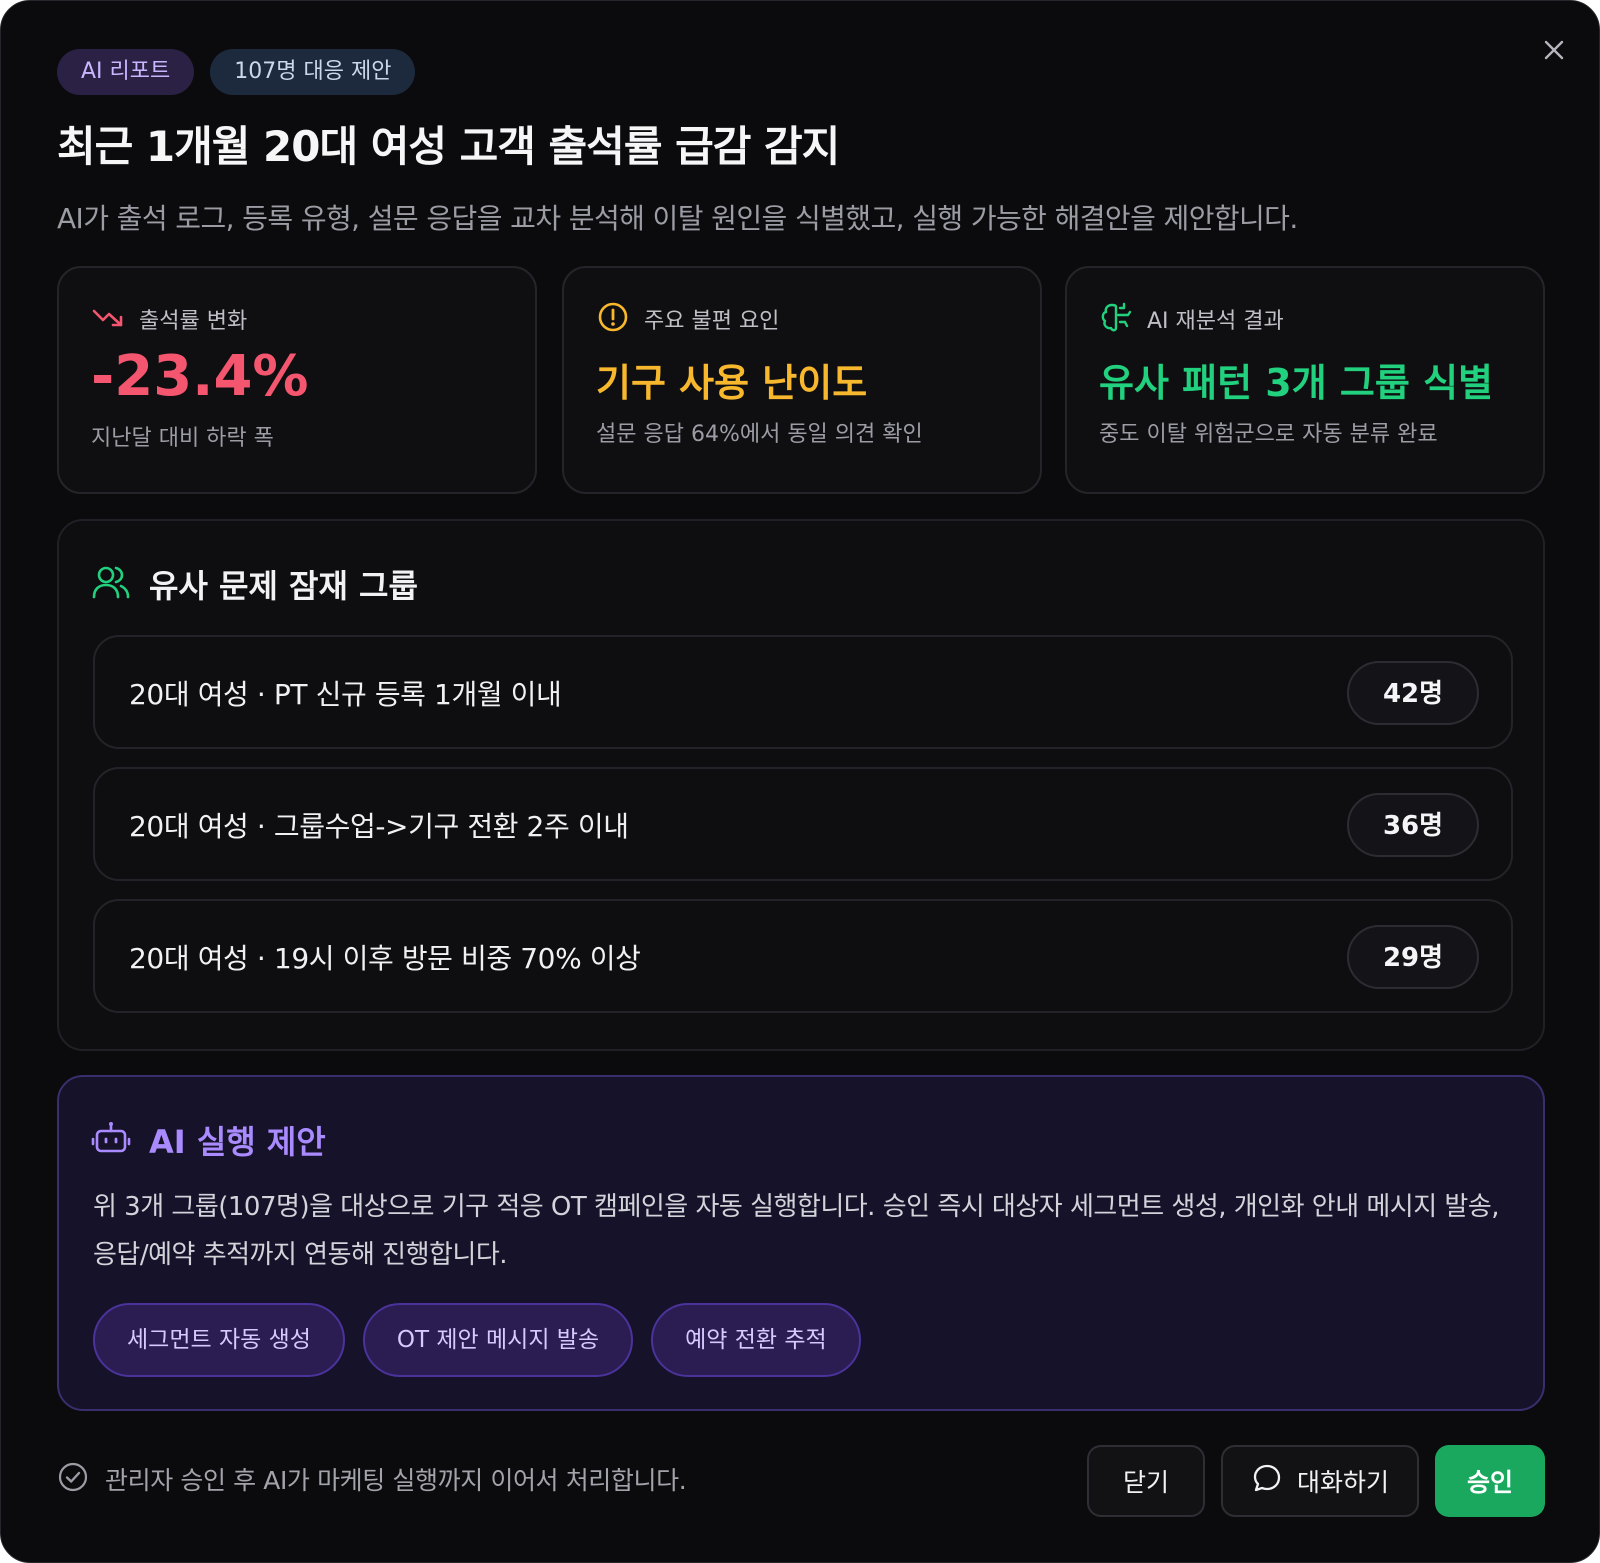 The image size is (1600, 1563). What do you see at coordinates (1215, 321) in the screenshot?
I see `stat-label: AI 재분석 결과` at bounding box center [1215, 321].